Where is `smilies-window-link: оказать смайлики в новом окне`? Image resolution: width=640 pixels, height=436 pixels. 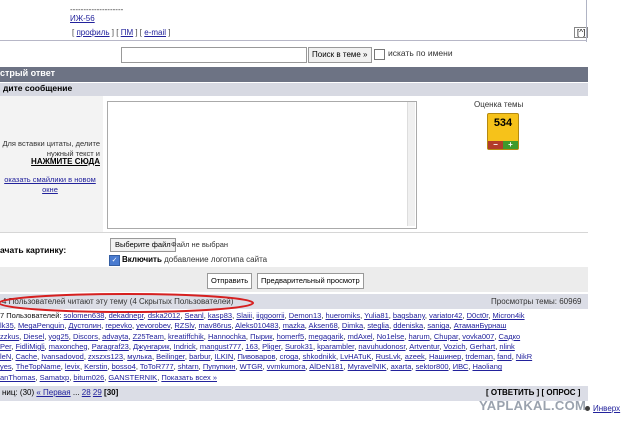
smilies-window-link: оказать смайлики в новом окне is located at coordinates (50, 185).